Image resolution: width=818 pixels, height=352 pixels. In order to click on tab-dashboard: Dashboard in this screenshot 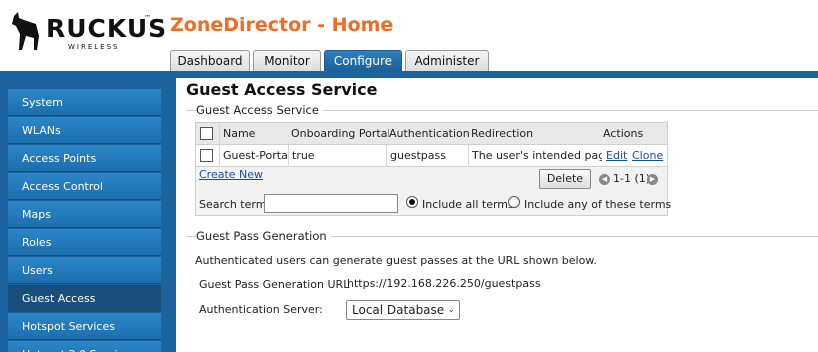, I will do `click(210, 61)`.